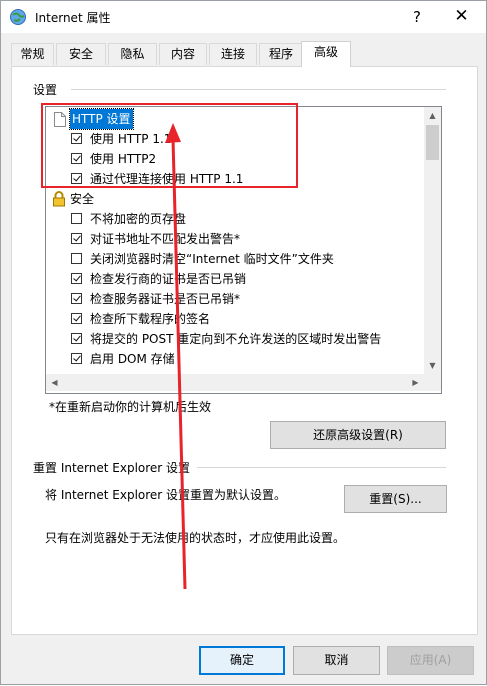 The width and height of the screenshot is (487, 686). I want to click on tab-general: 常规, so click(32, 54).